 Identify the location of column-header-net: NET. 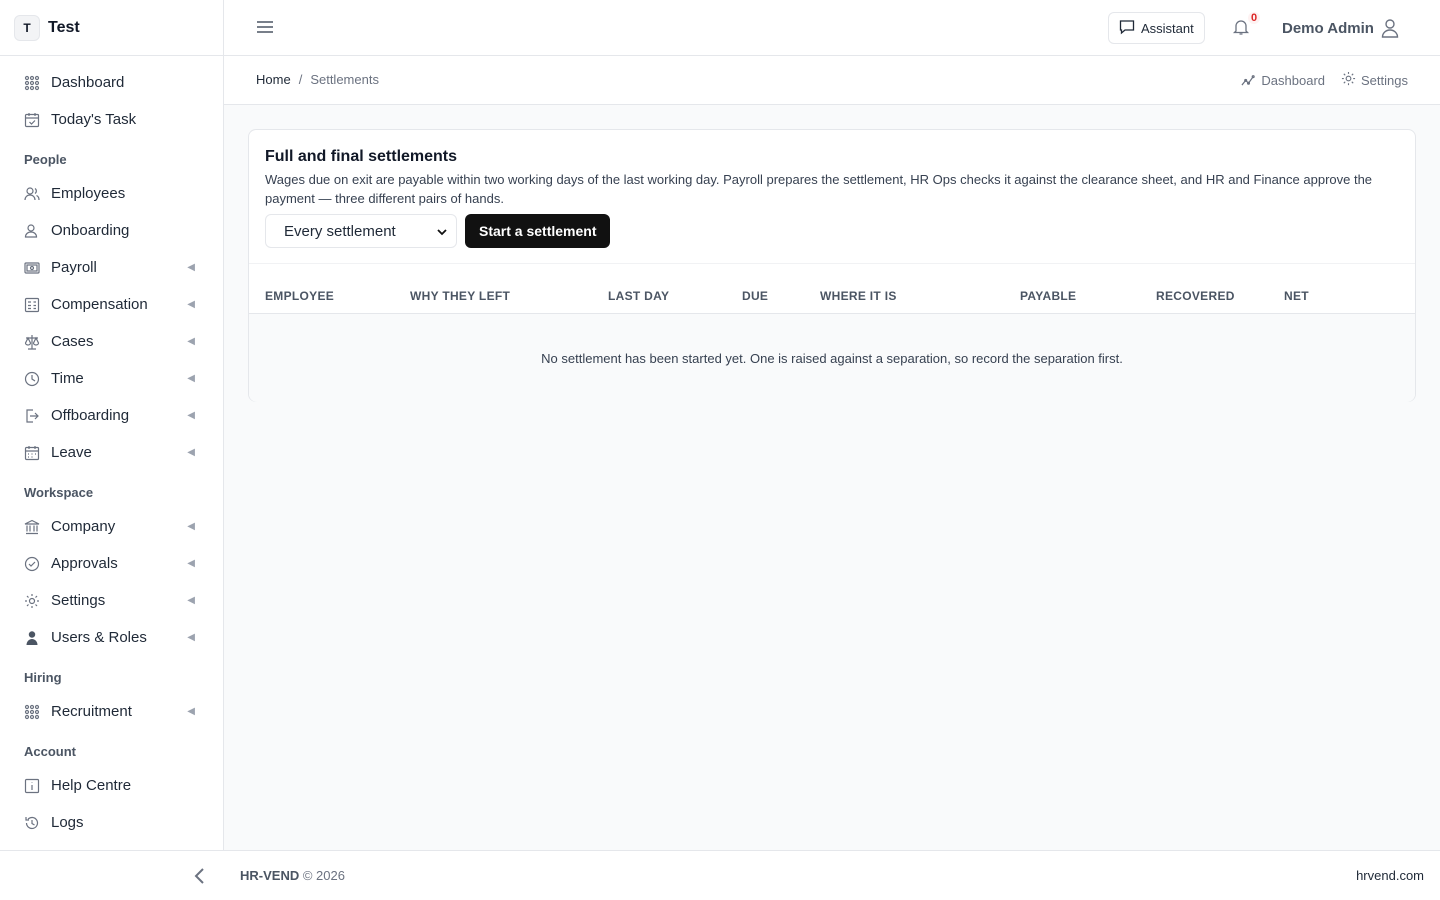
(1296, 296).